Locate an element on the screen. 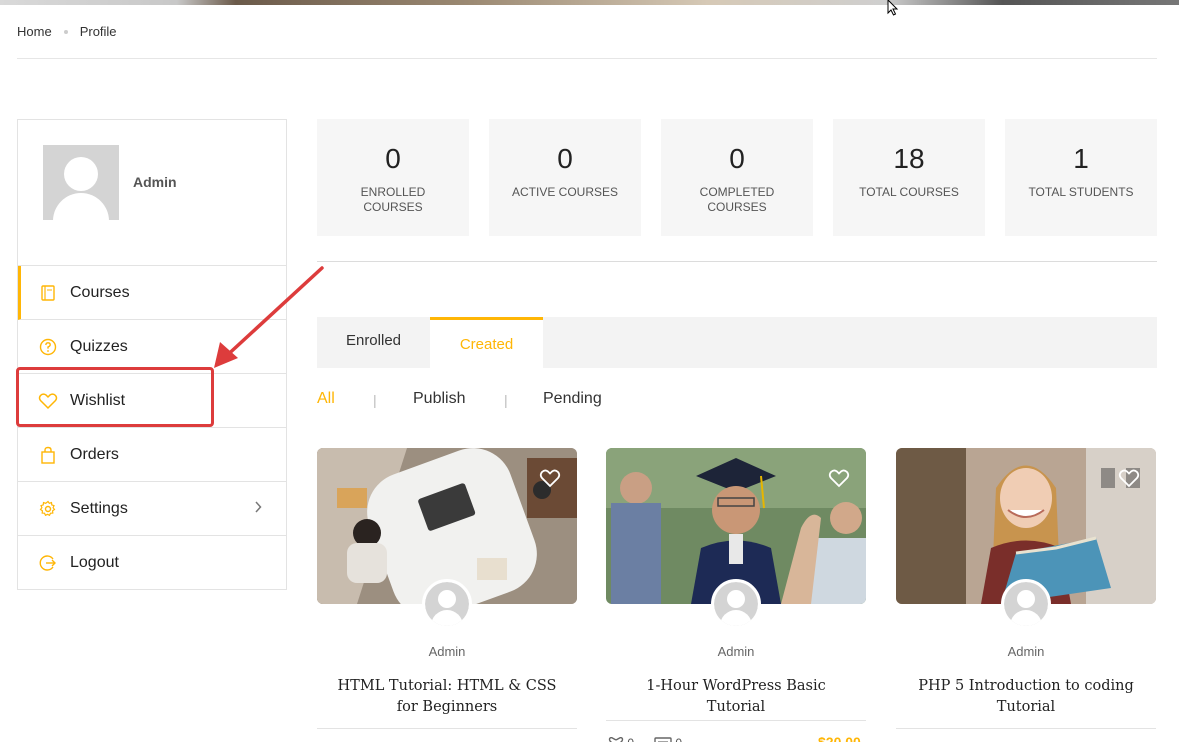 Image resolution: width=1179 pixels, height=742 pixels. stat-label: TOTAL COURSES is located at coordinates (909, 192).